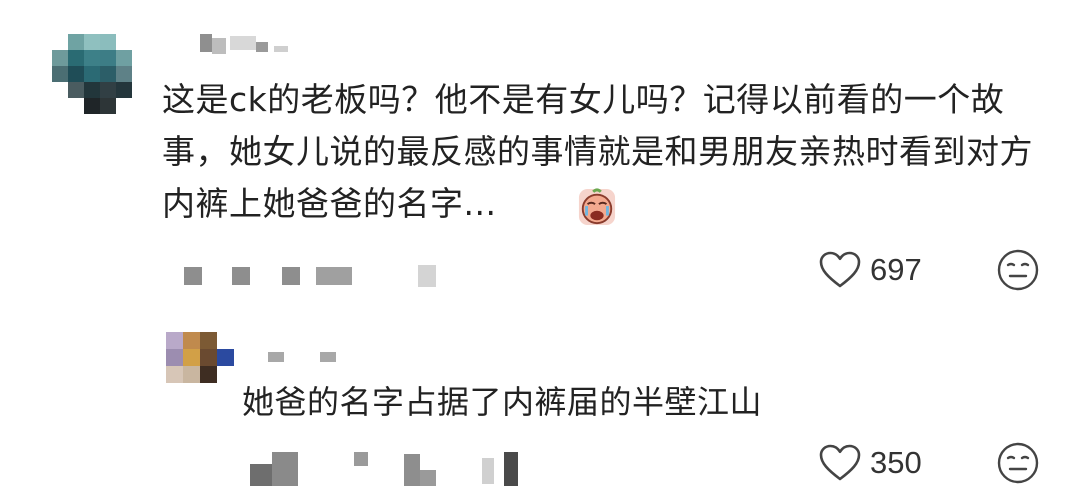 The height and width of the screenshot is (492, 1080). Describe the element at coordinates (390, 469) in the screenshot. I see `reply-meta-blurred` at that location.